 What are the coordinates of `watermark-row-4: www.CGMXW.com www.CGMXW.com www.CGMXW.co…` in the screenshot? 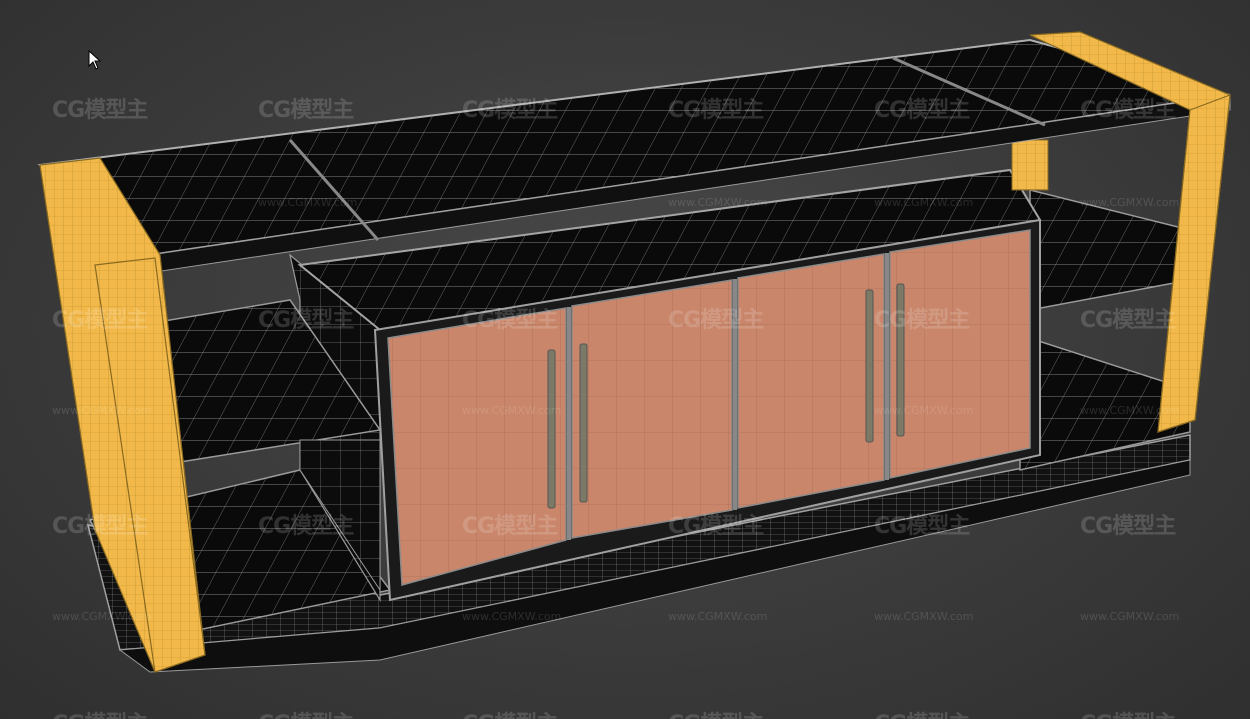 It's located at (625, 419).